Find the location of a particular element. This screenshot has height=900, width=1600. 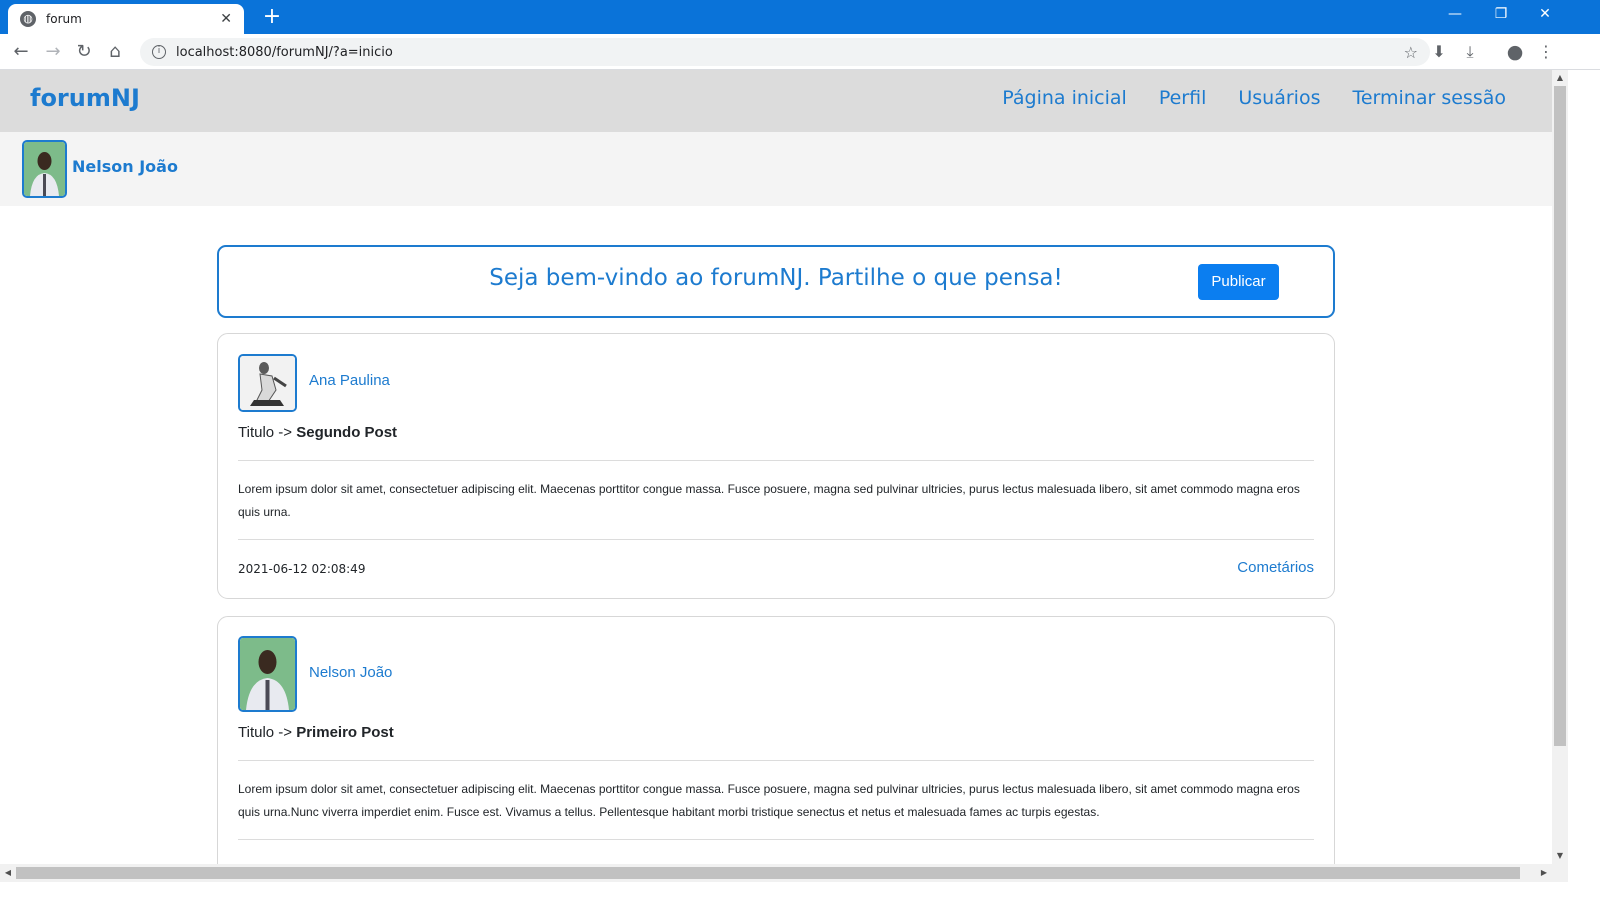

window-edge is located at coordinates (1584, 485).